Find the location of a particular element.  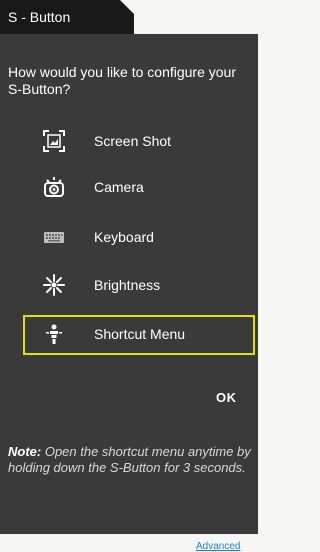

screenshot-icon is located at coordinates (54, 141).